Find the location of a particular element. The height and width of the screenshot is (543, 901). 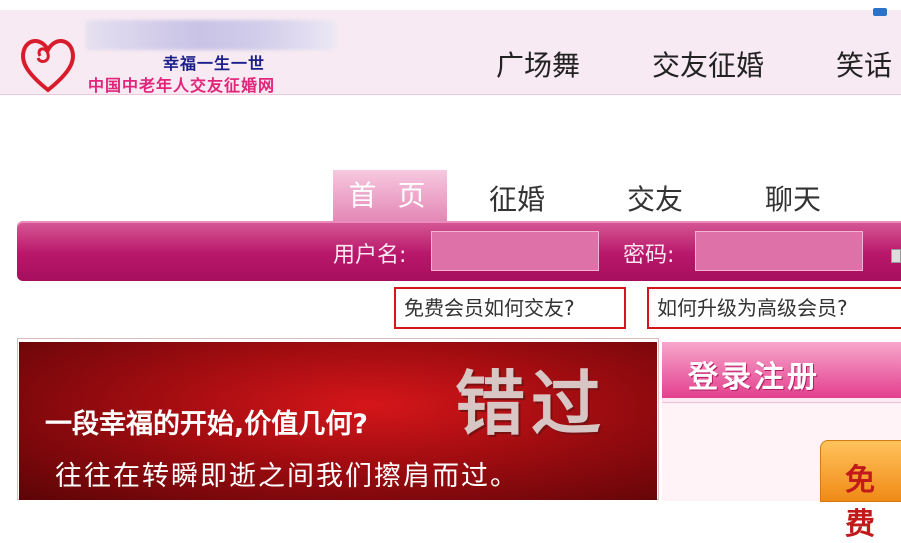

login-register-header: 登录注册 is located at coordinates (781, 370).